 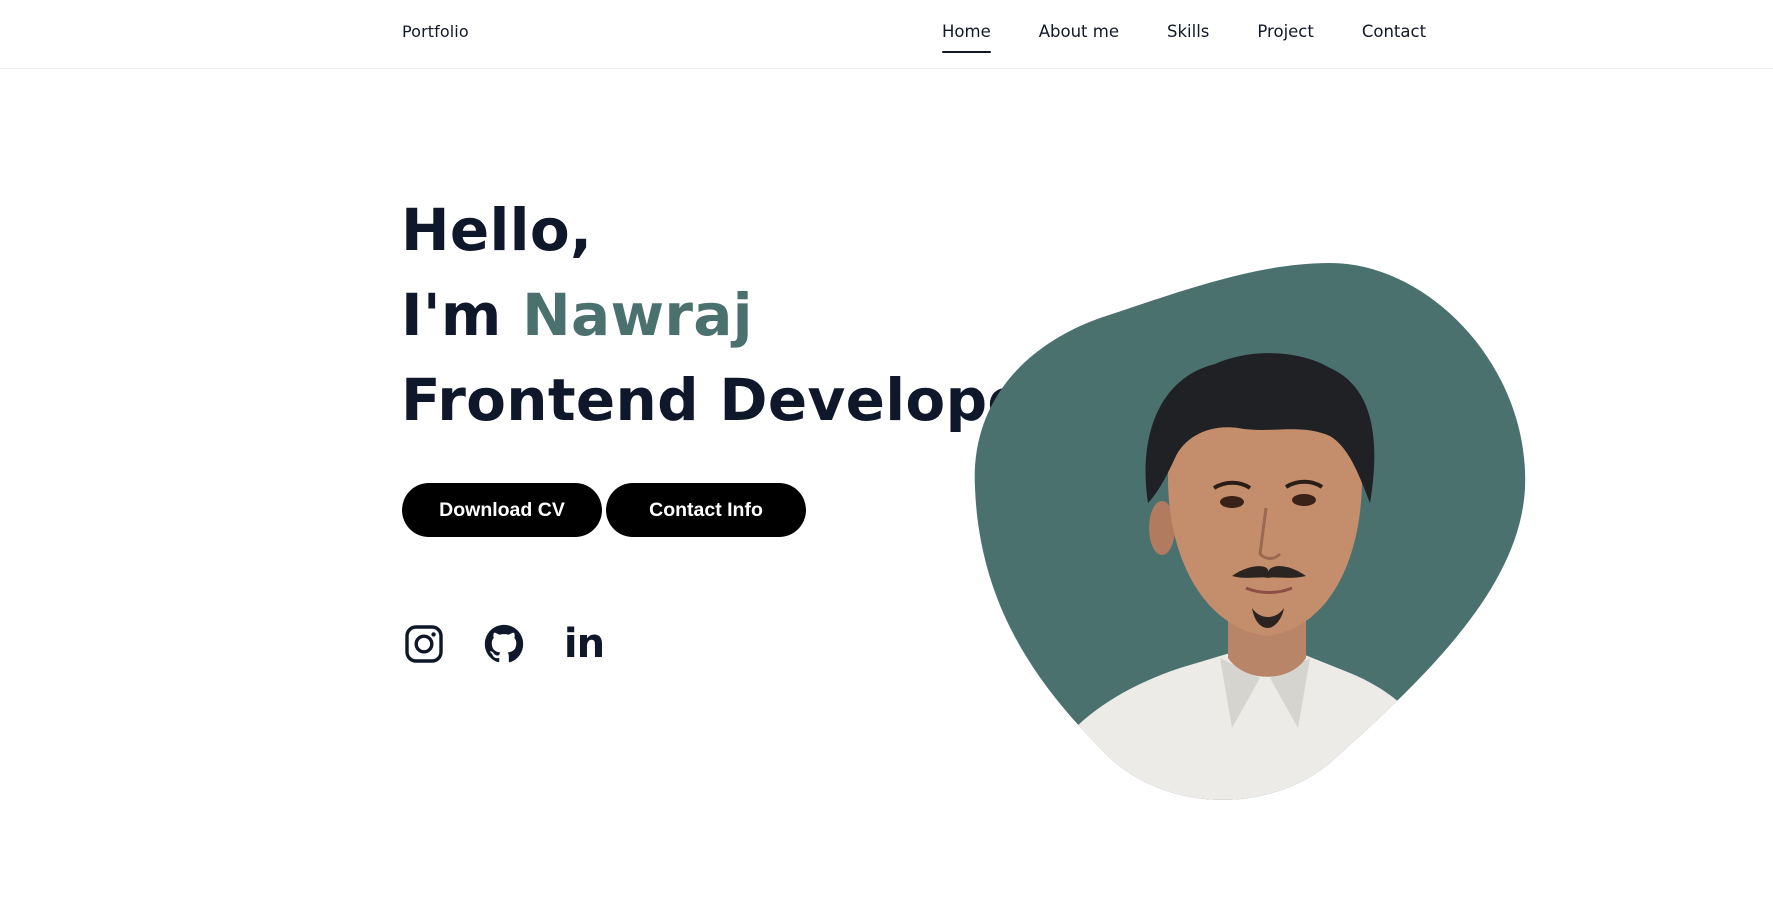 What do you see at coordinates (1188, 36) in the screenshot?
I see `nav-link-skills: Skills` at bounding box center [1188, 36].